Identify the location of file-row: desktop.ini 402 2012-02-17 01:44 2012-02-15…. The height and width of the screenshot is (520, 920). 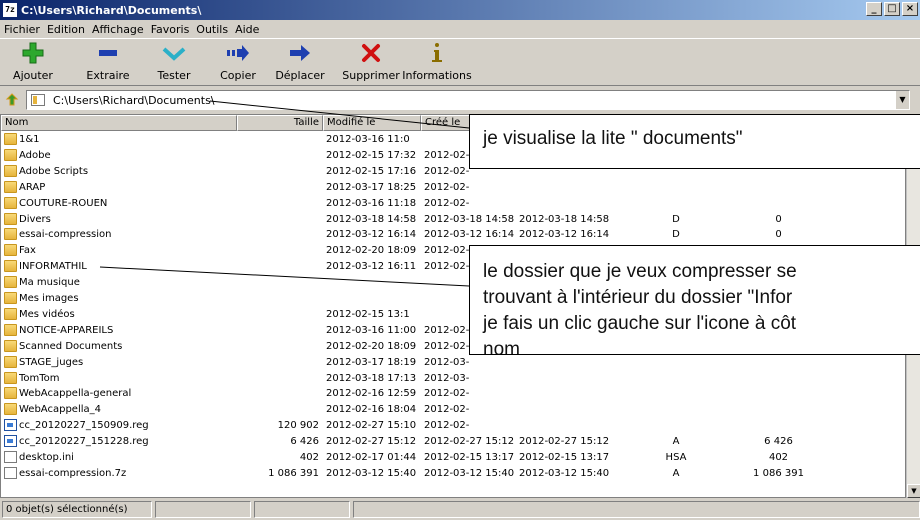
(453, 457).